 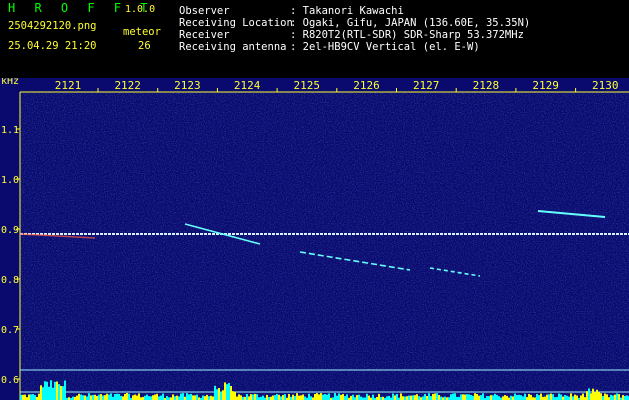 I want to click on time-tick-label: 2130, so click(x=605, y=85).